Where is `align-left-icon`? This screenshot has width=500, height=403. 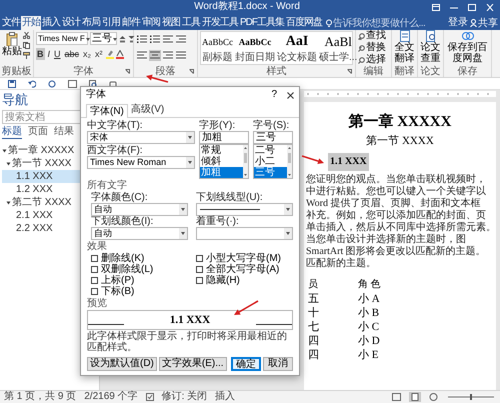
align-left-icon is located at coordinates (142, 55).